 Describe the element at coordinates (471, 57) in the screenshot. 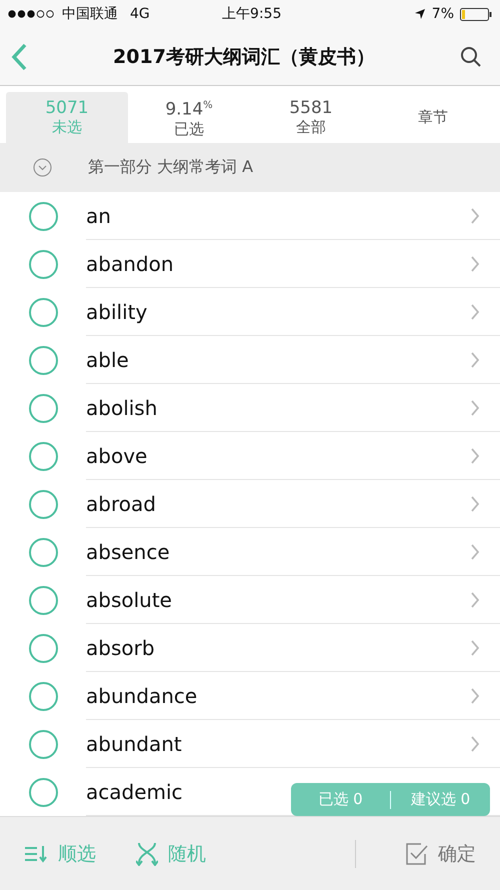

I see `search-icon` at that location.